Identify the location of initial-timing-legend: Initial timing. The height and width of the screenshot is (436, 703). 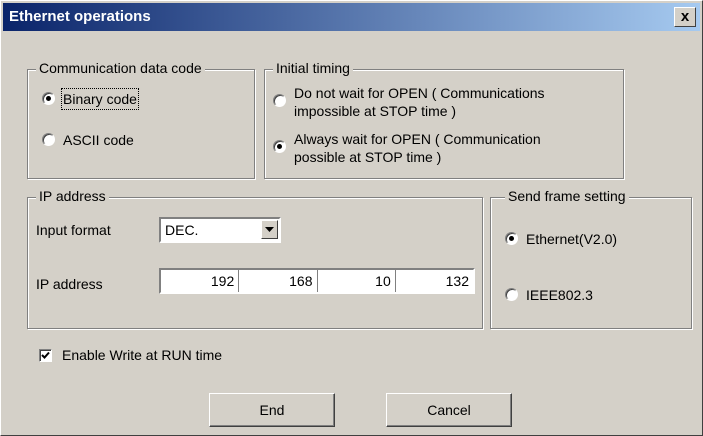
(313, 68).